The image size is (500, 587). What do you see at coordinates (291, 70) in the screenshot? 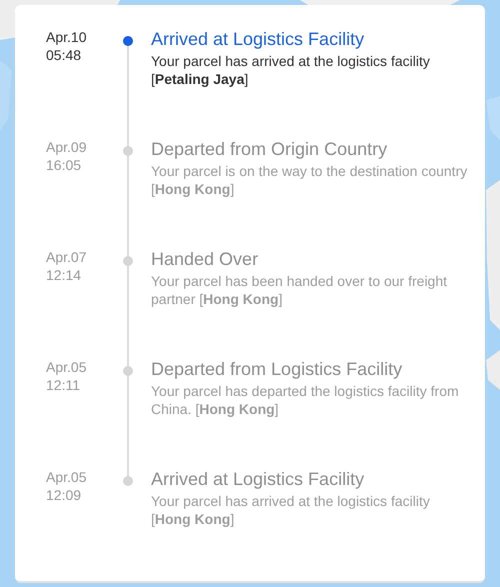
I see `event-description: Your parcel has arrived at the logistics facility [Petaling Jaya]` at bounding box center [291, 70].